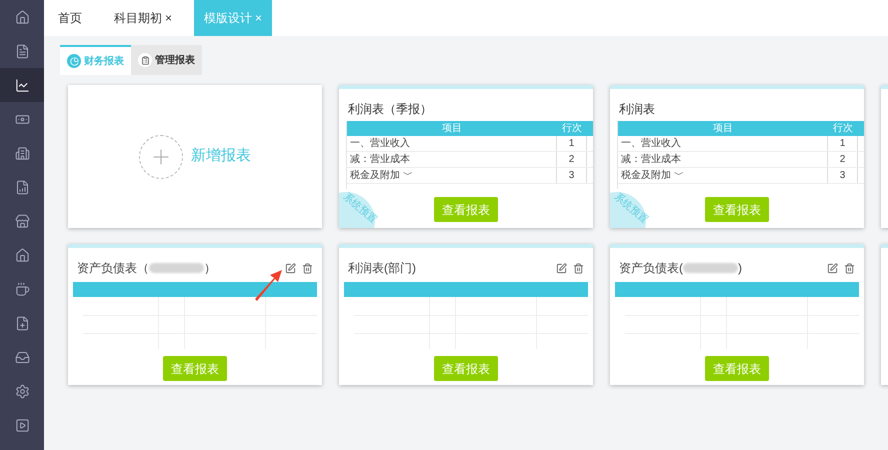  I want to click on pie-chart-icon, so click(74, 61).